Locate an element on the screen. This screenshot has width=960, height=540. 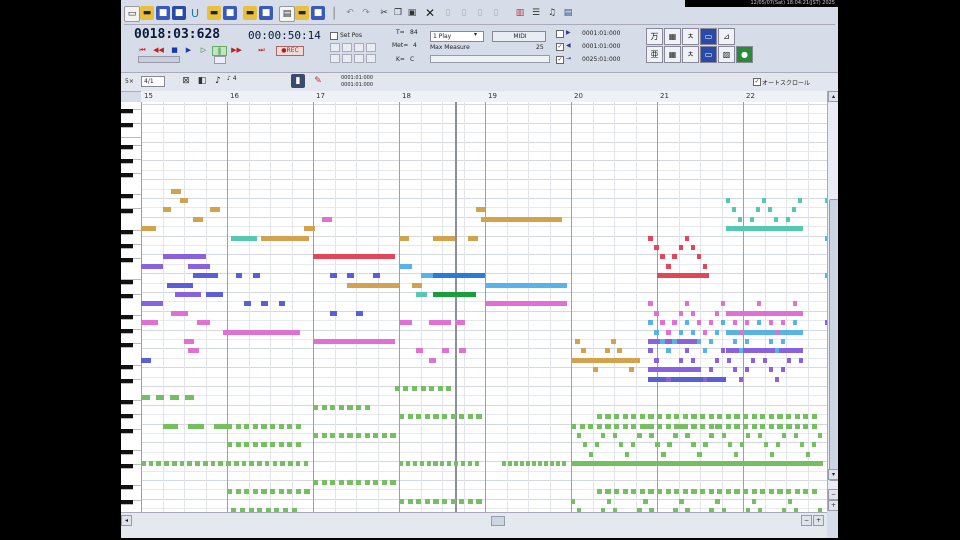
new-file-icon: ▭ is located at coordinates (132, 14).